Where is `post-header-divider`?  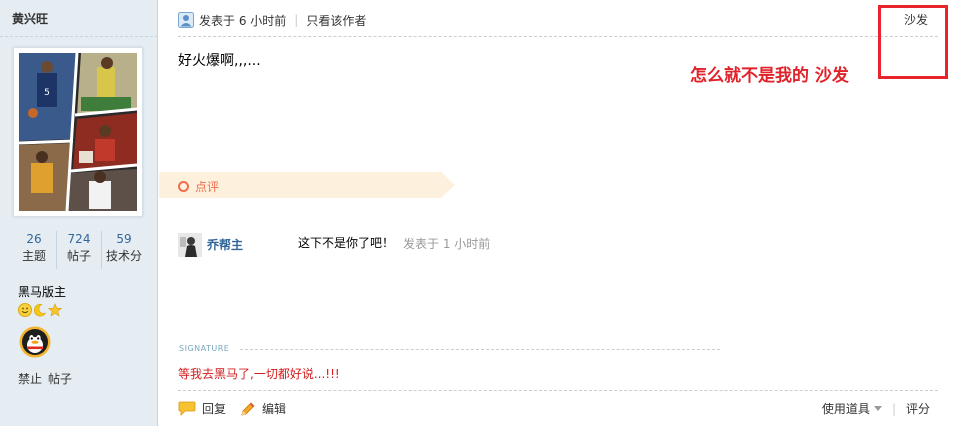 post-header-divider is located at coordinates (558, 36).